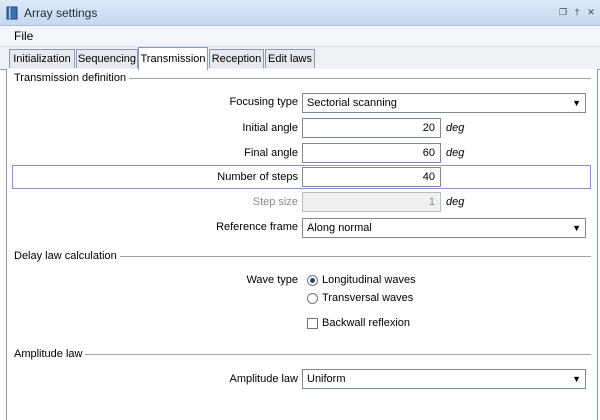 The image size is (600, 420). What do you see at coordinates (312, 323) in the screenshot?
I see `backwall-checkbox` at bounding box center [312, 323].